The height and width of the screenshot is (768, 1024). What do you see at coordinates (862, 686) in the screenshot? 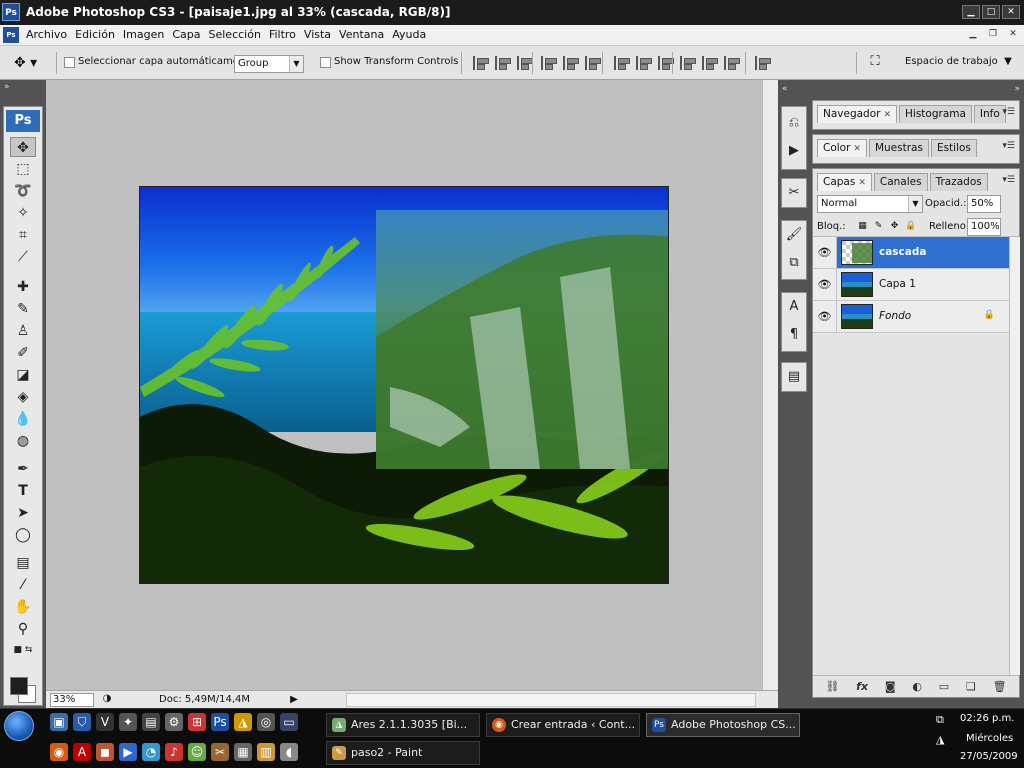
I see `layer-style-icon: fx` at bounding box center [862, 686].